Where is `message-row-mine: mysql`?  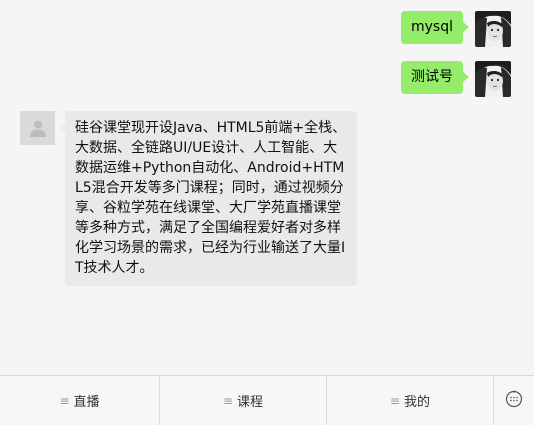
message-row-mine: mysql is located at coordinates (456, 29).